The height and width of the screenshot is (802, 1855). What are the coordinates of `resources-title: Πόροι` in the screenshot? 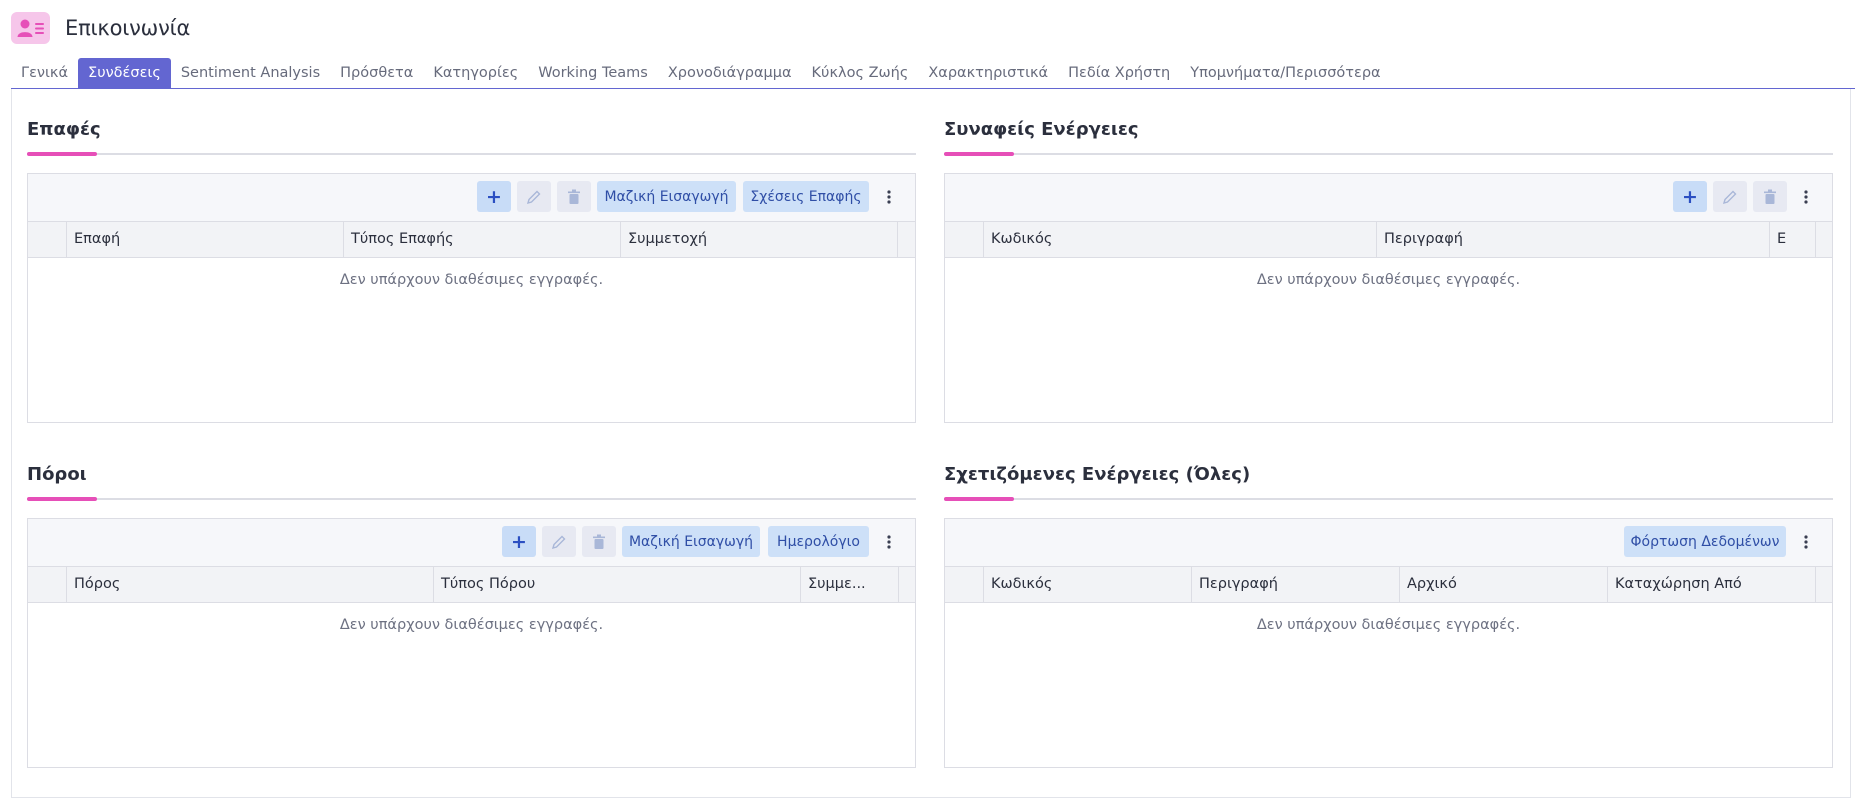 It's located at (57, 474).